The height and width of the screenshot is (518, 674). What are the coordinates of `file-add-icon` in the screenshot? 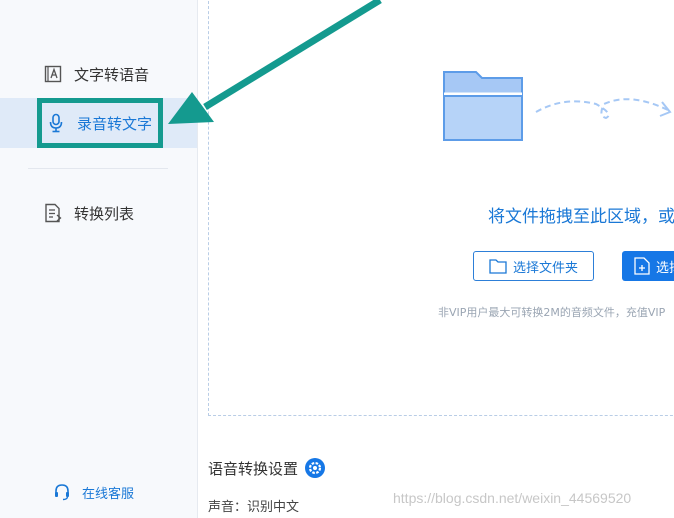 It's located at (642, 266).